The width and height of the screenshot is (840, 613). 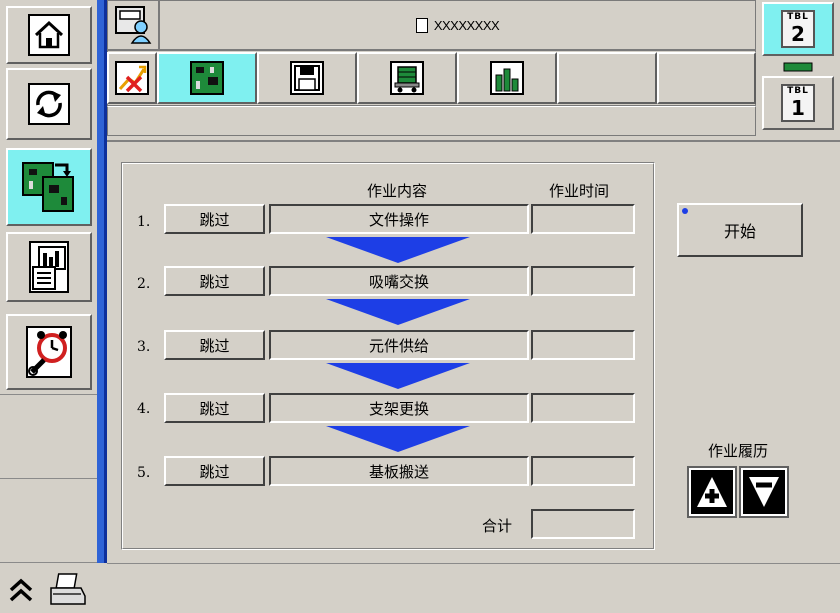 I want to click on disable-trend-icon, so click(x=132, y=78).